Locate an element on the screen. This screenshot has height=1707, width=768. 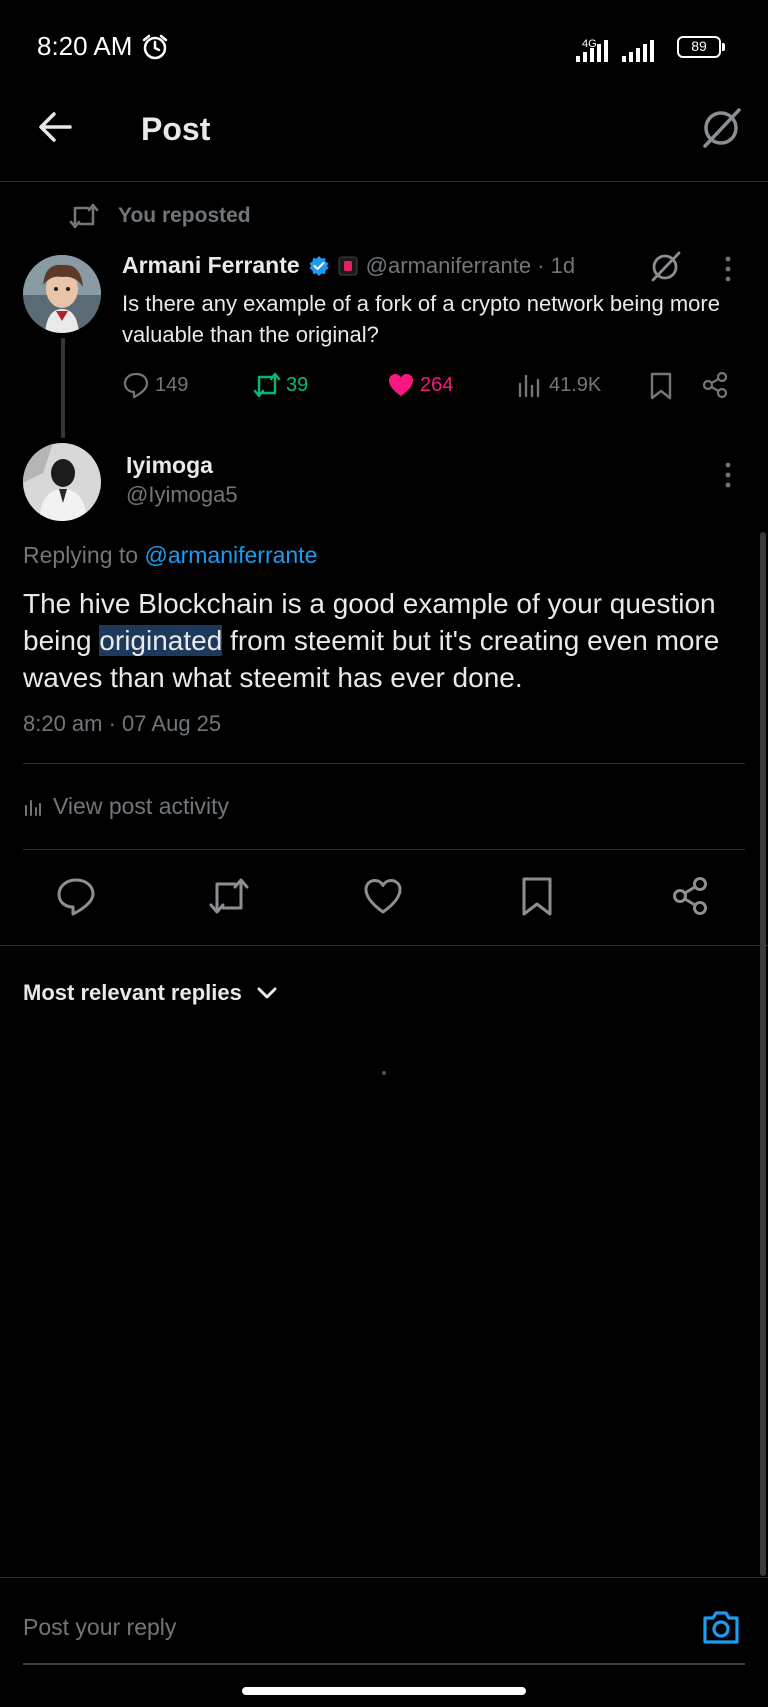
thread-line is located at coordinates (63, 388).